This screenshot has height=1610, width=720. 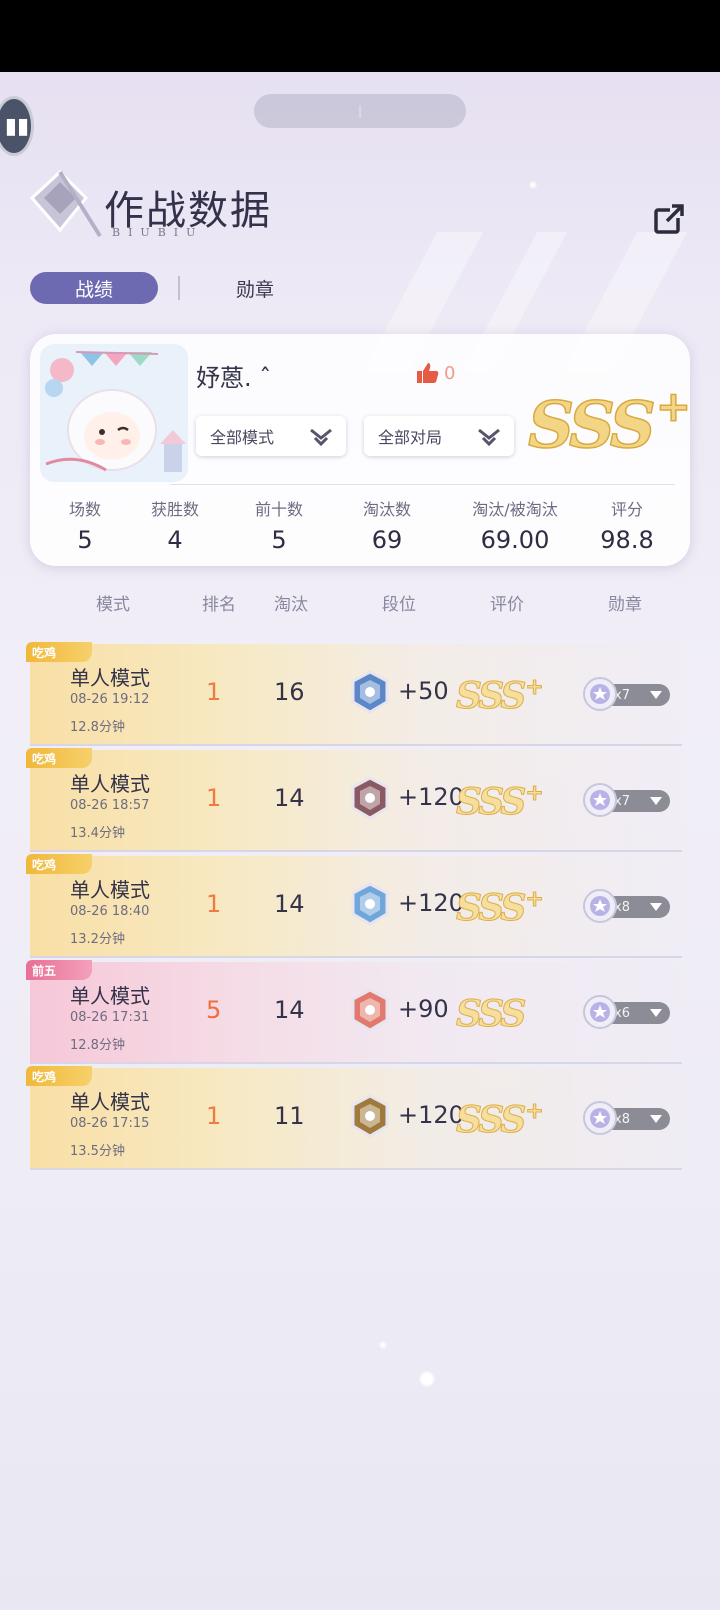 I want to click on column-header-tier: 段位, so click(x=399, y=605).